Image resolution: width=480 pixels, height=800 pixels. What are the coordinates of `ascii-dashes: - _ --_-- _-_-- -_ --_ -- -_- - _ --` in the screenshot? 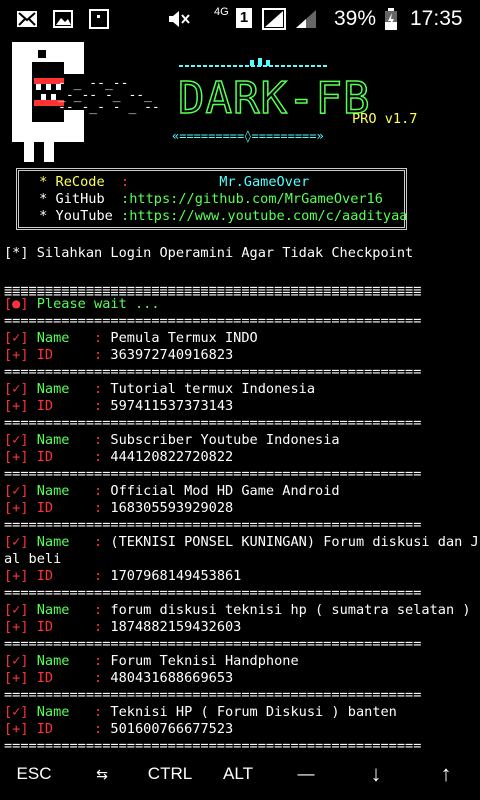 It's located at (109, 95).